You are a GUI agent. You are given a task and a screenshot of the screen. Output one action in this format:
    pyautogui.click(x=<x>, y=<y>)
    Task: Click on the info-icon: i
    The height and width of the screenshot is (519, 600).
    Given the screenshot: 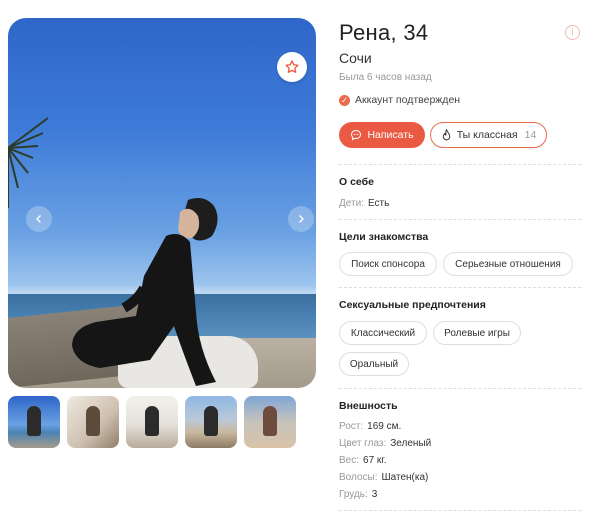 What is the action you would take?
    pyautogui.click(x=572, y=32)
    